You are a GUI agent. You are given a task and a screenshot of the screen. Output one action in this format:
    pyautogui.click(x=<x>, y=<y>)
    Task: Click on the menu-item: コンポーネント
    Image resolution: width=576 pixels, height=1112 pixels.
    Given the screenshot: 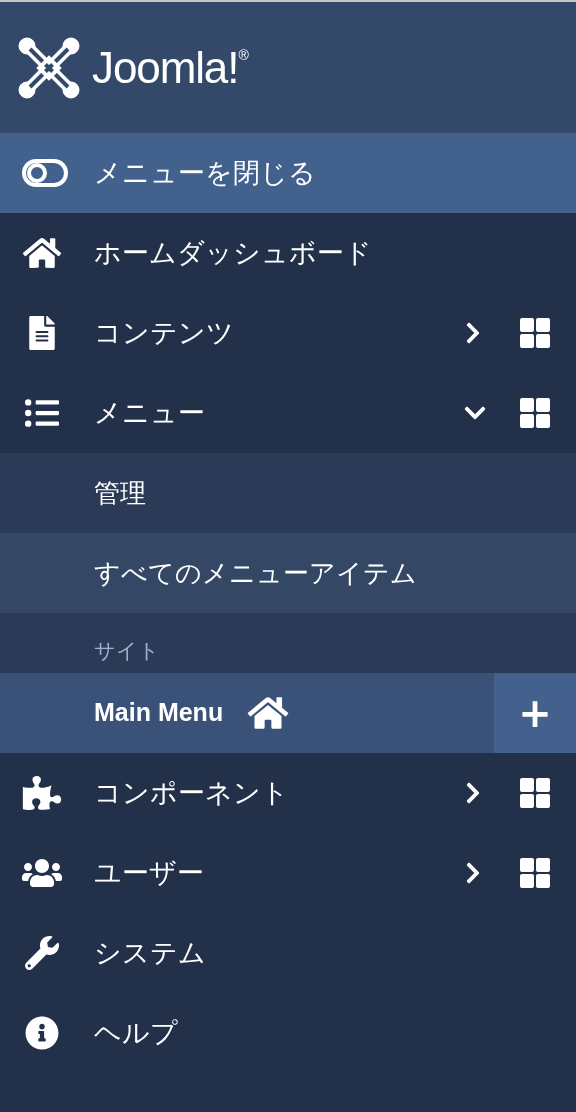 What is the action you would take?
    pyautogui.click(x=278, y=793)
    